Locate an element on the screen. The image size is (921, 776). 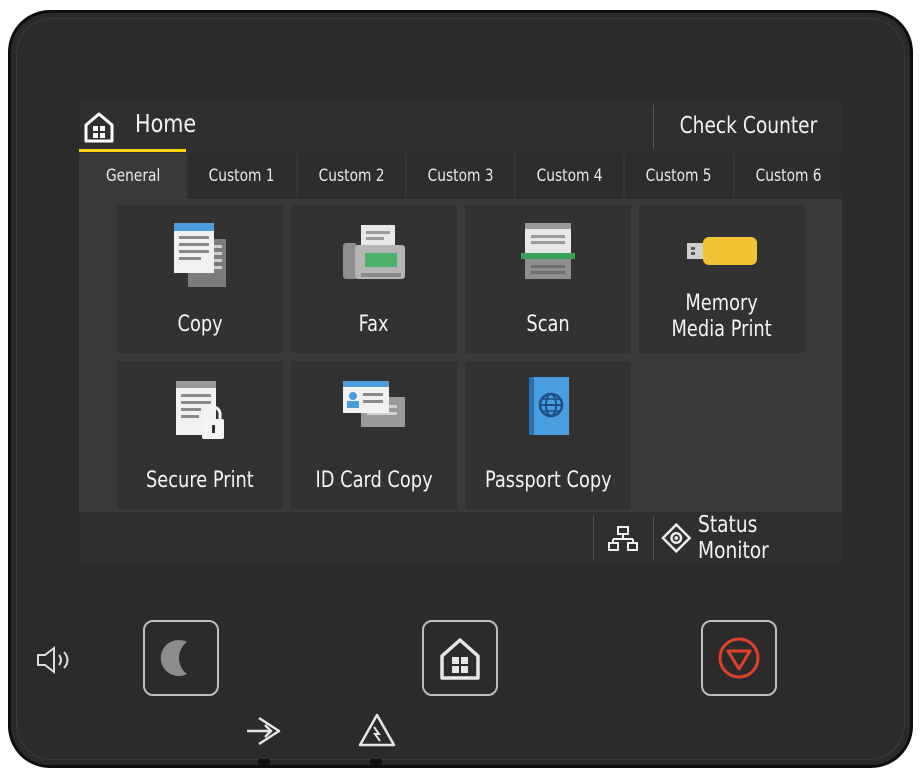
id-card-copy-tile: ID Card Copy is located at coordinates (374, 435).